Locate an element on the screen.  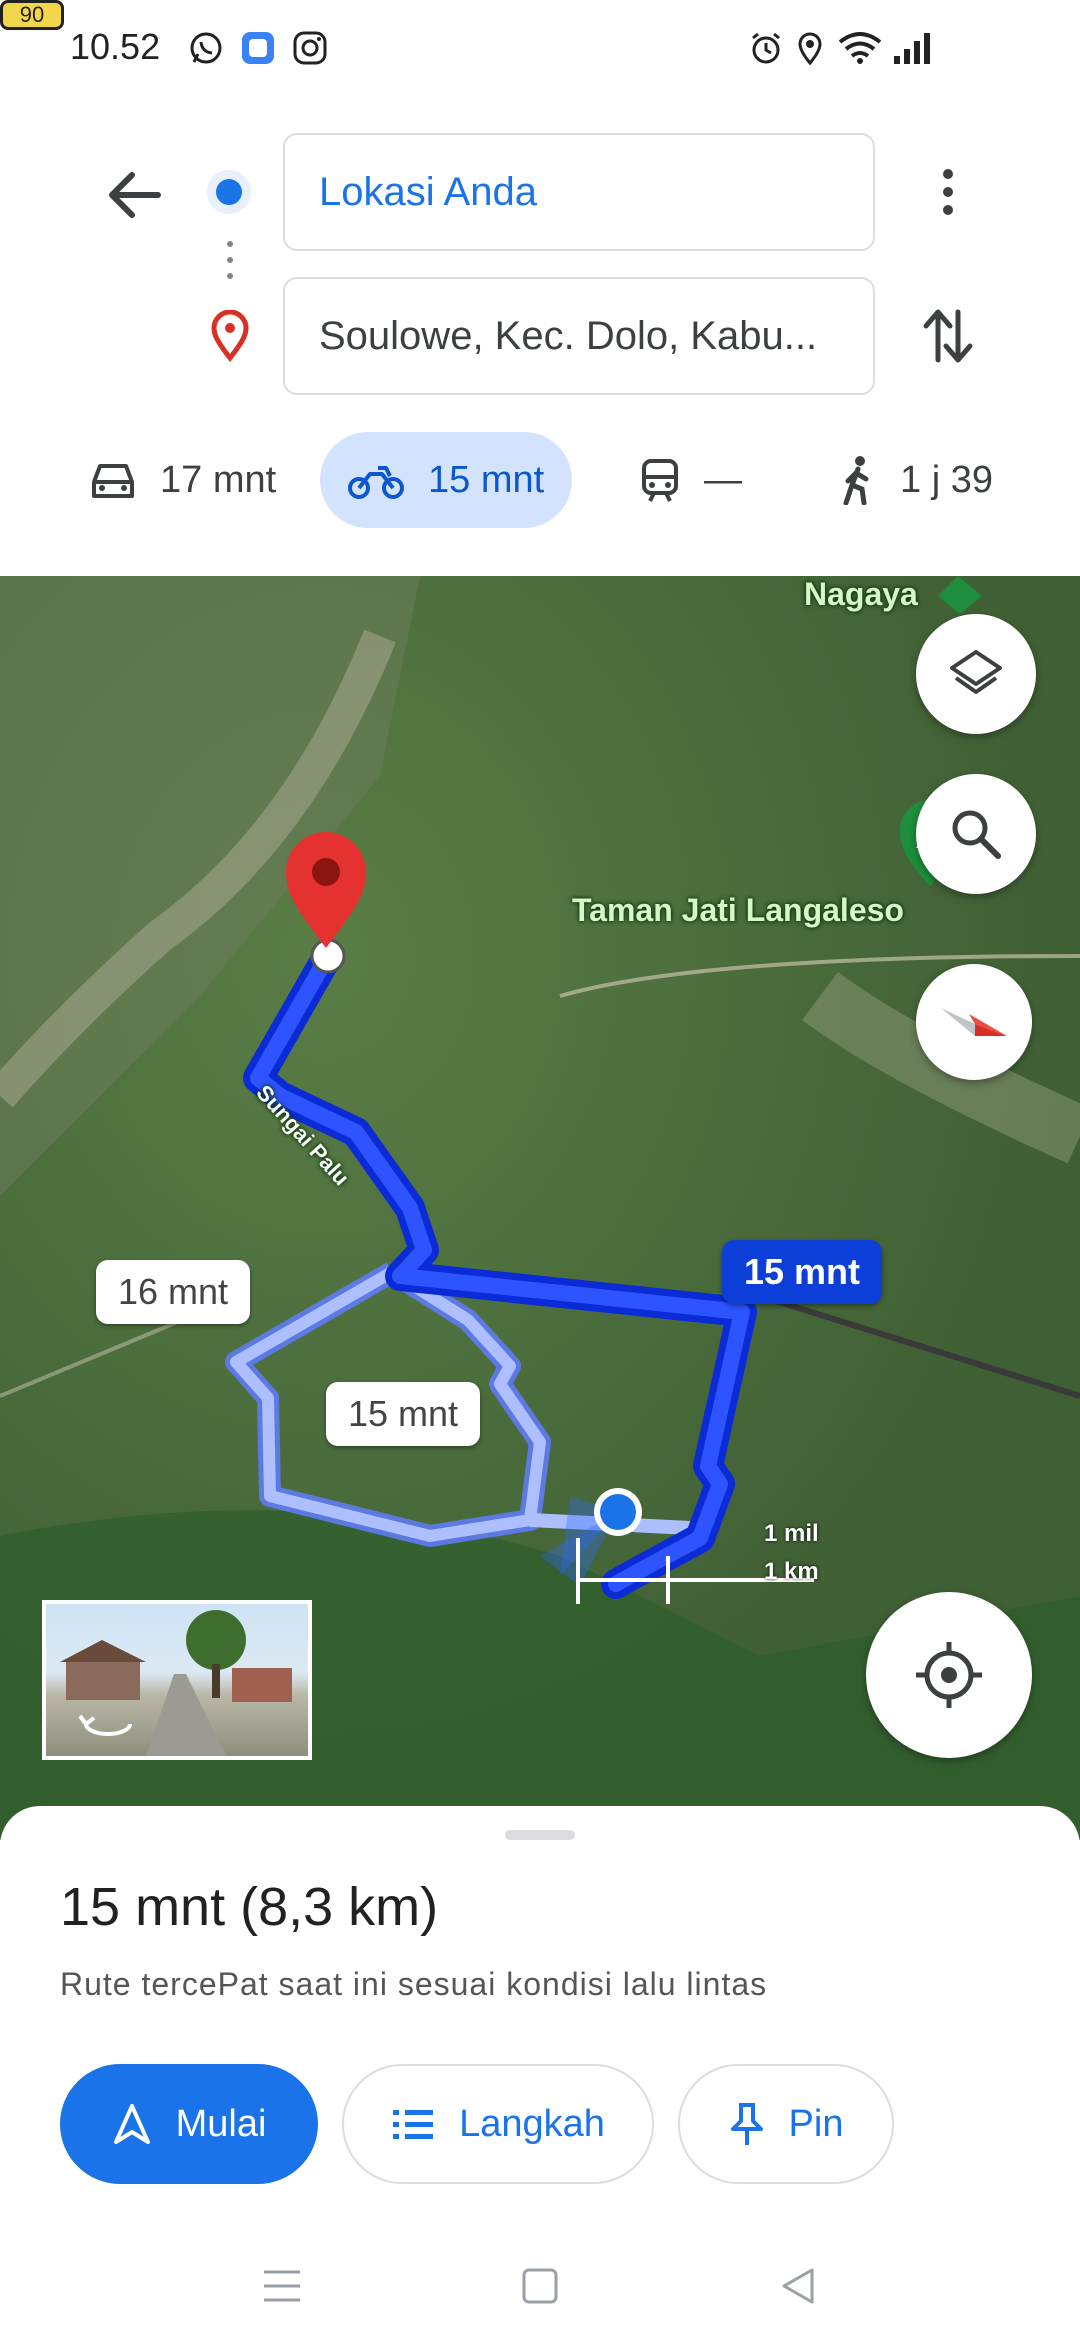
start-button-label: Mulai is located at coordinates (221, 2123).